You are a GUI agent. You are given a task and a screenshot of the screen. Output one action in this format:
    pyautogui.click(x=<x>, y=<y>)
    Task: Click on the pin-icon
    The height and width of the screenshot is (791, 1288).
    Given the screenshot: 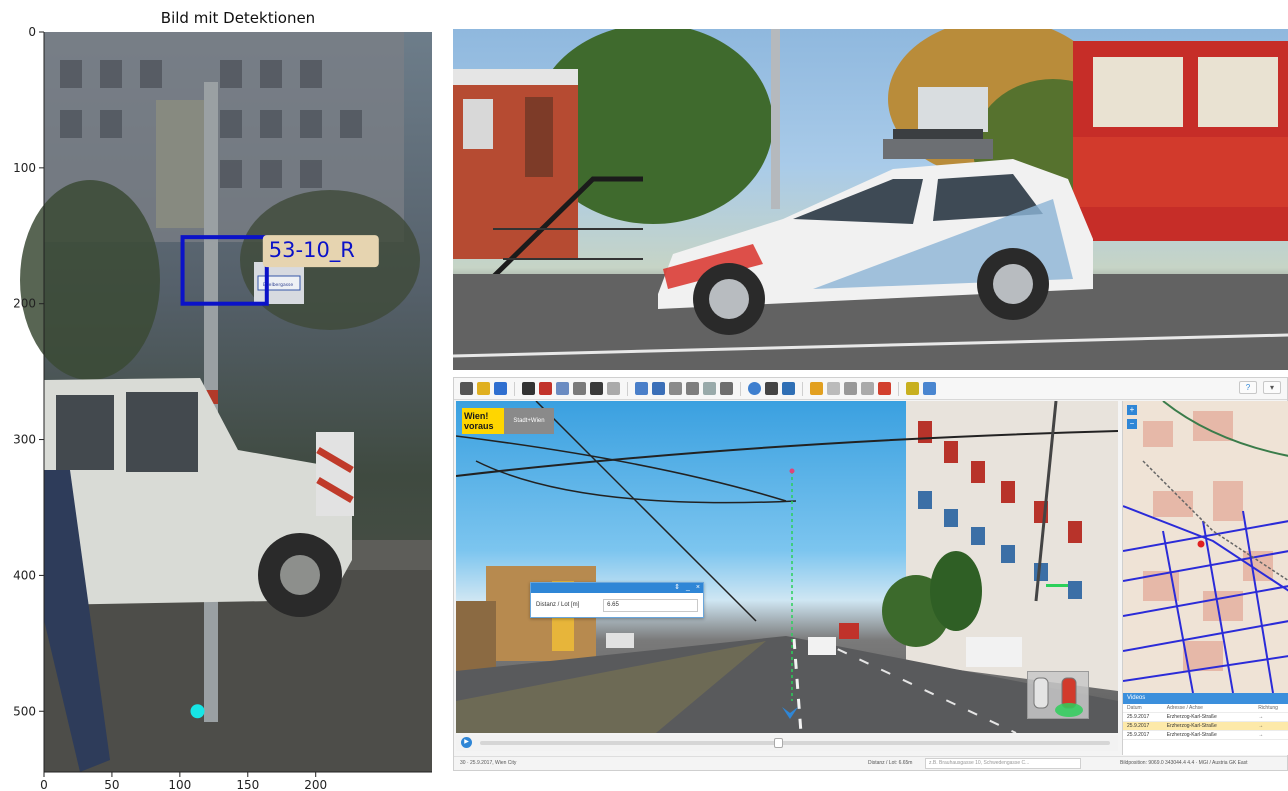 What is the action you would take?
    pyautogui.click(x=884, y=388)
    